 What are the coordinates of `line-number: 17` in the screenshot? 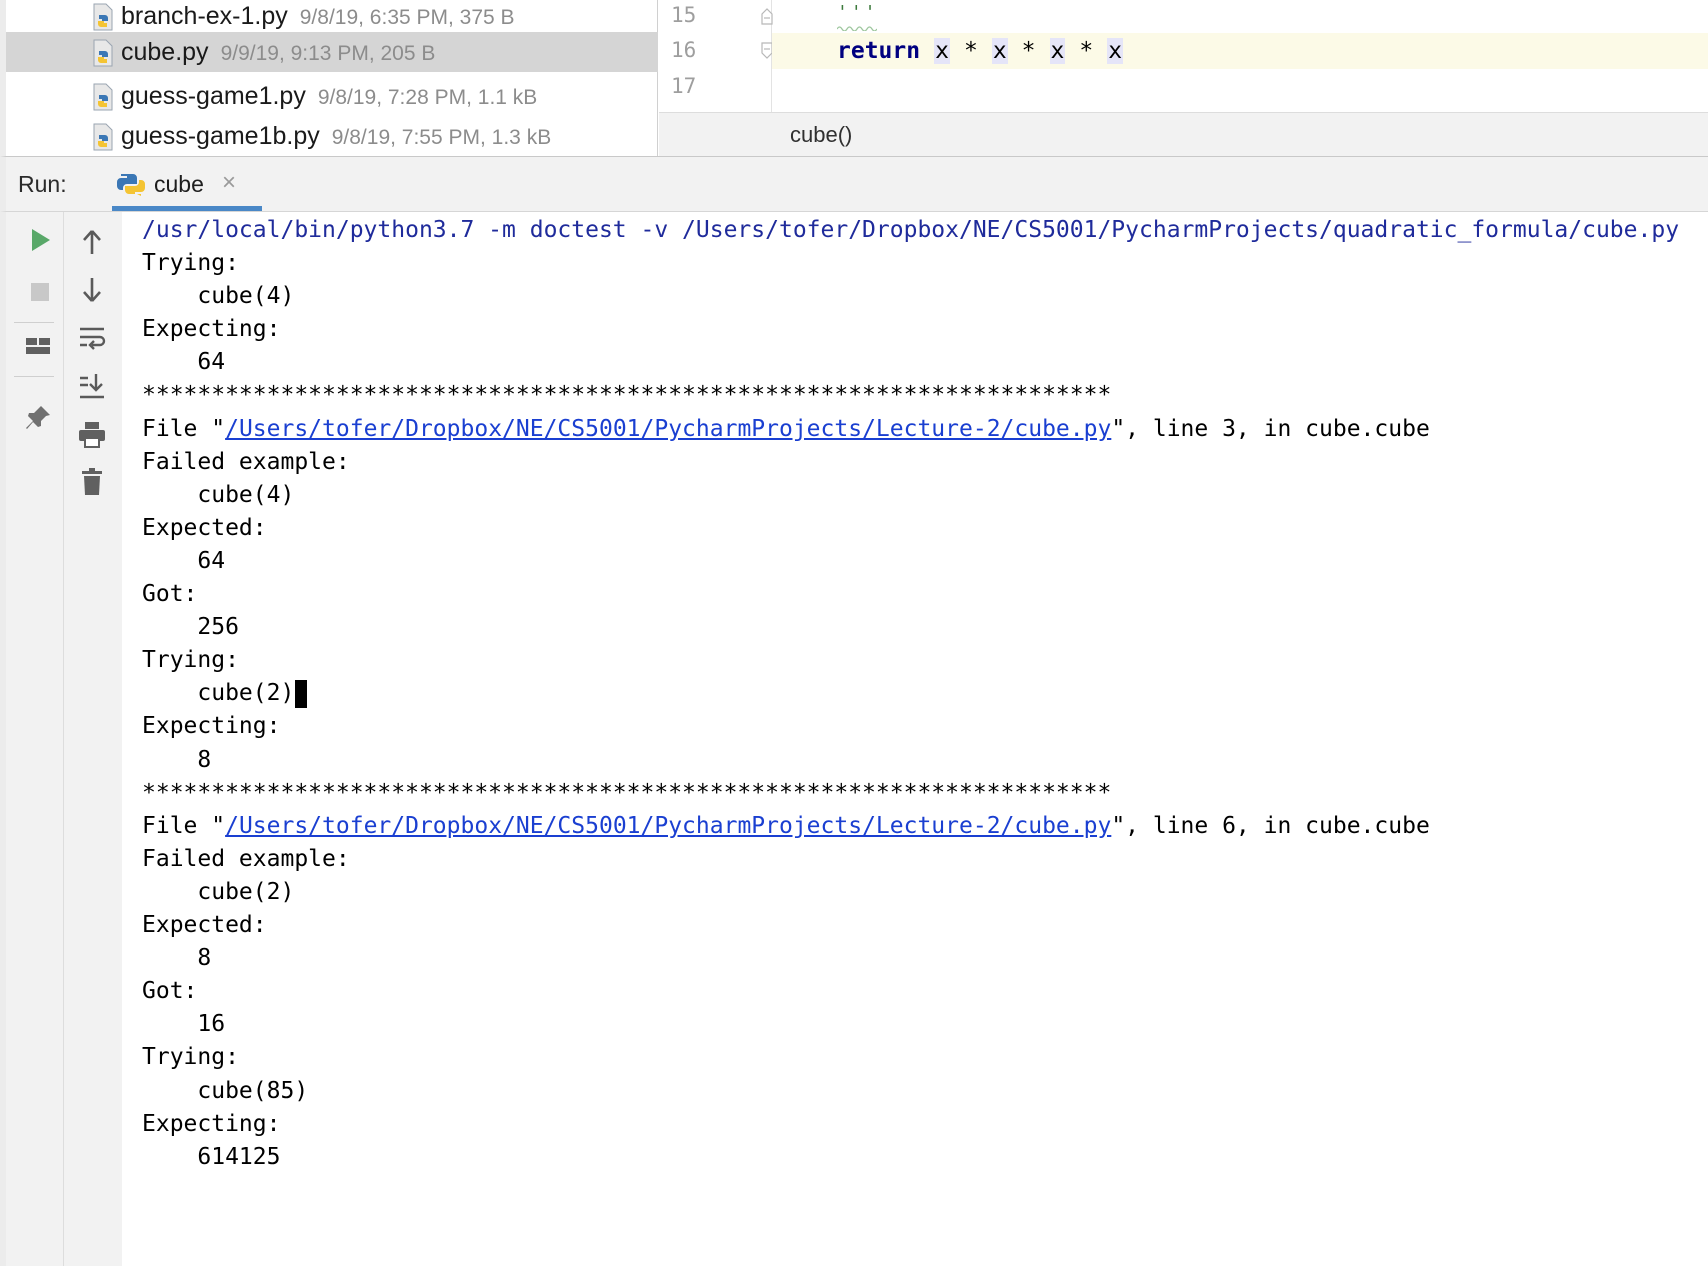 It's located at (684, 86).